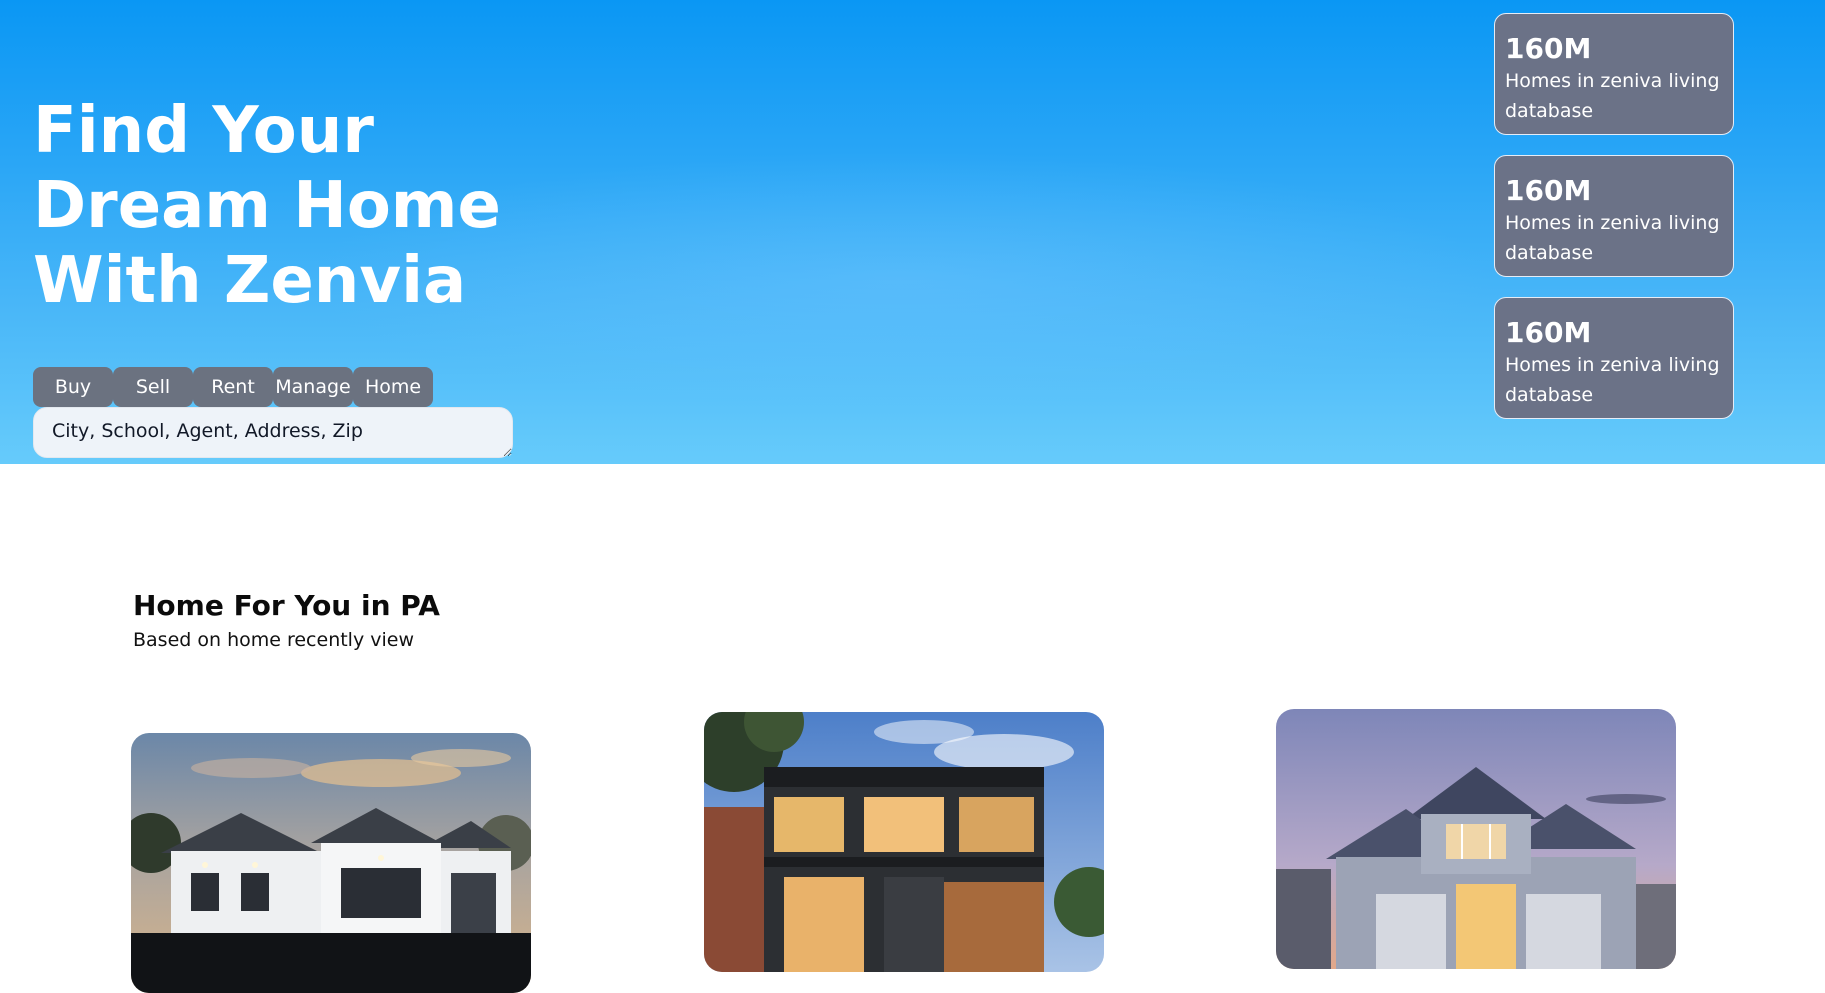 This screenshot has height=993, width=1825. I want to click on tab-home: Home, so click(393, 387).